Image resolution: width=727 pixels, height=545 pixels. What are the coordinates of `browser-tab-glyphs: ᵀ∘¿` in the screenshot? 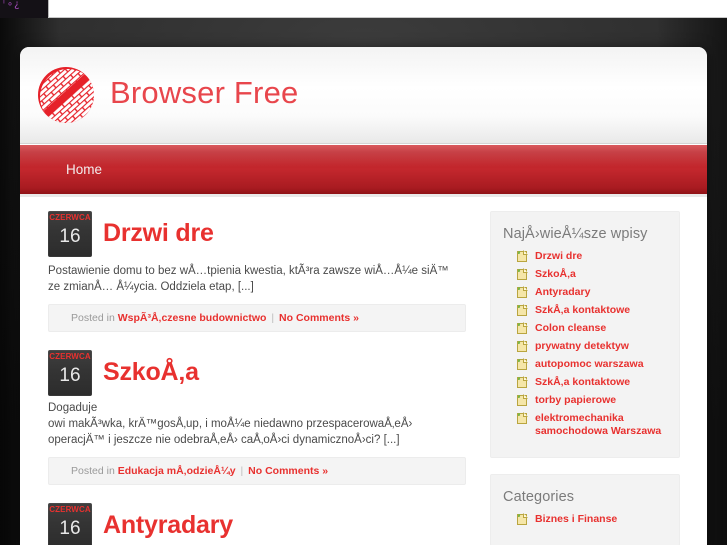 It's located at (11, 5).